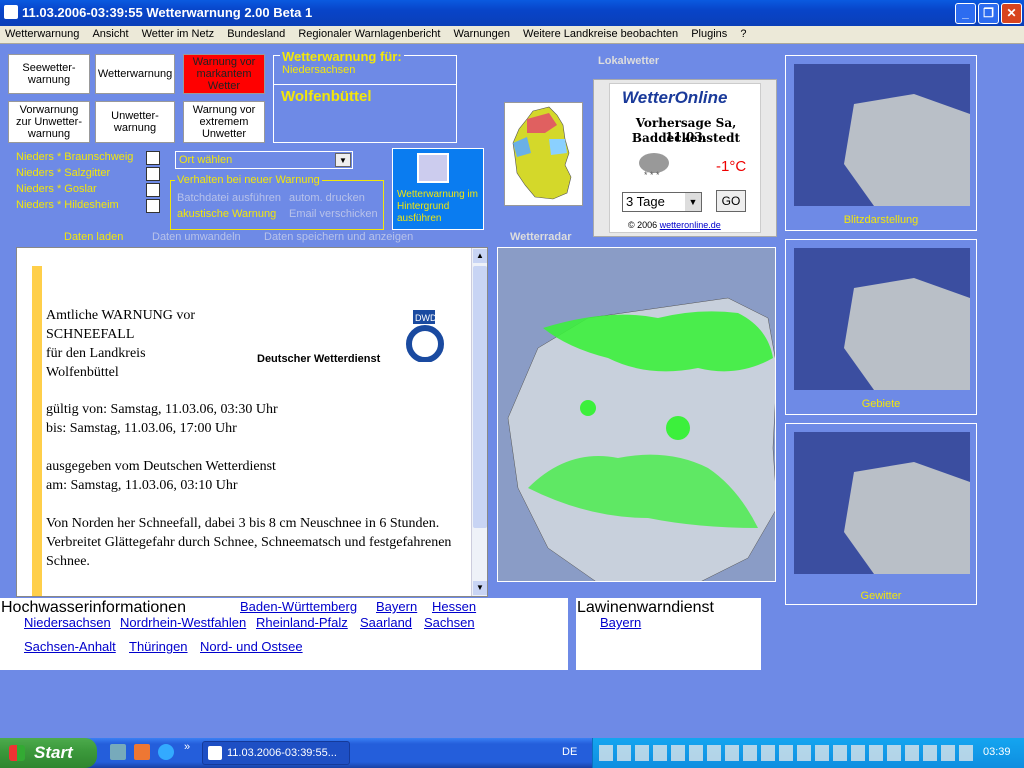 The height and width of the screenshot is (768, 1024). What do you see at coordinates (1011, 13) in the screenshot?
I see `close-button: ✕` at bounding box center [1011, 13].